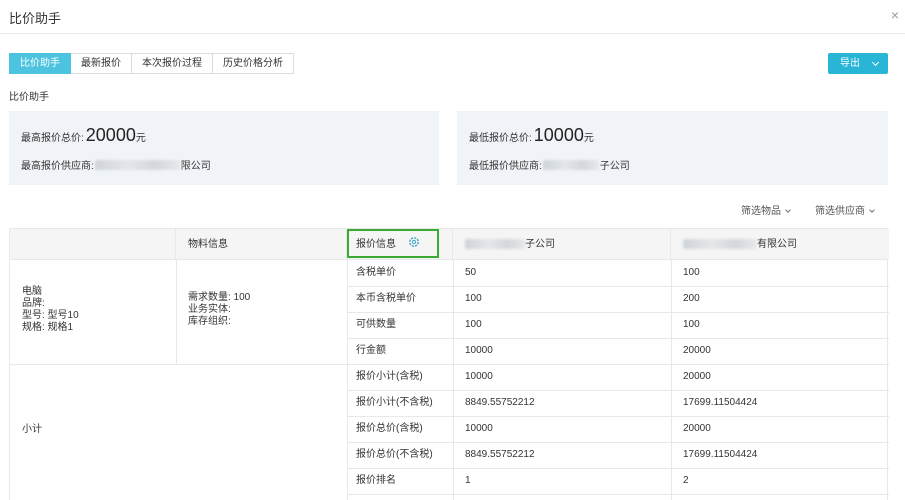 This screenshot has width=905, height=500. I want to click on header-supplier-b: 有限公司, so click(780, 244).